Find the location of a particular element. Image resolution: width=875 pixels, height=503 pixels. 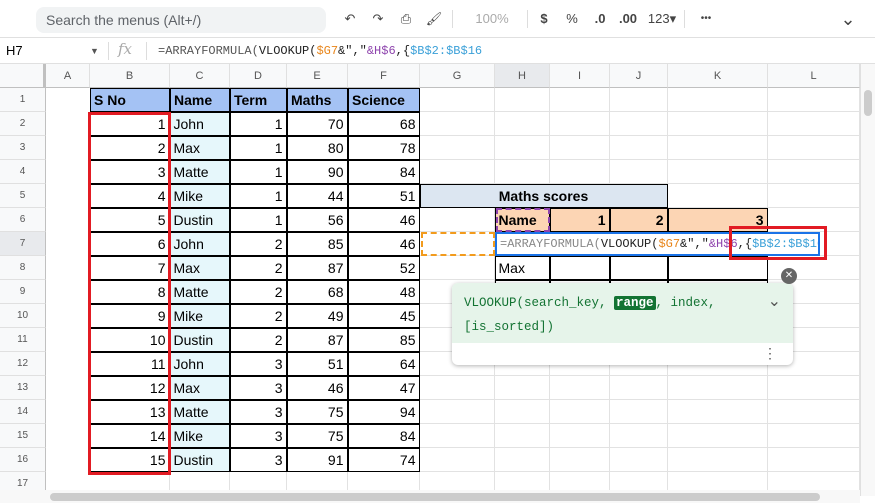

column-header-I: I is located at coordinates (580, 76).